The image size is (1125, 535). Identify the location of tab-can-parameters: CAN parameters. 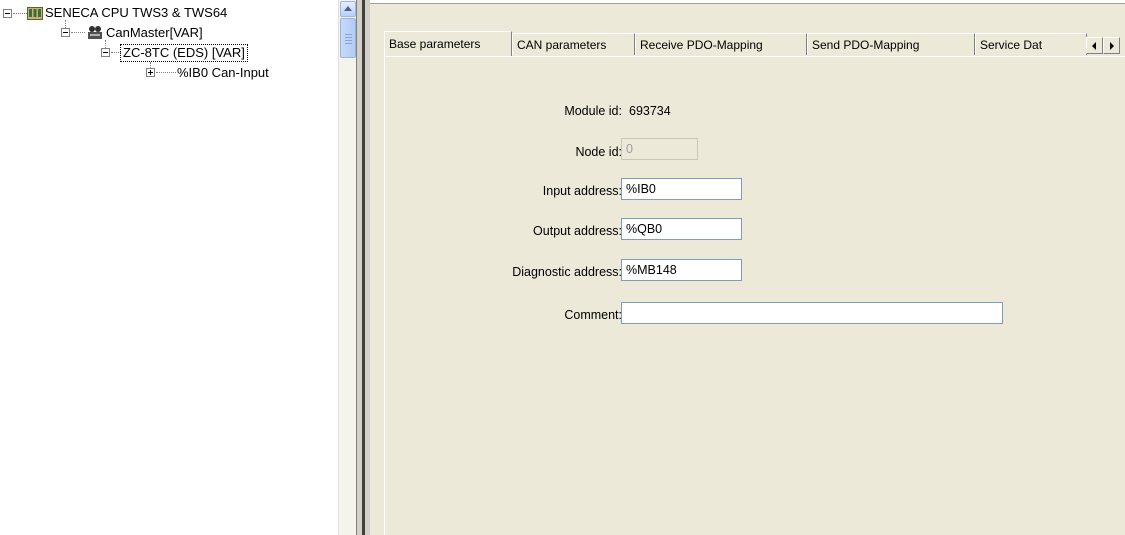
(573, 44).